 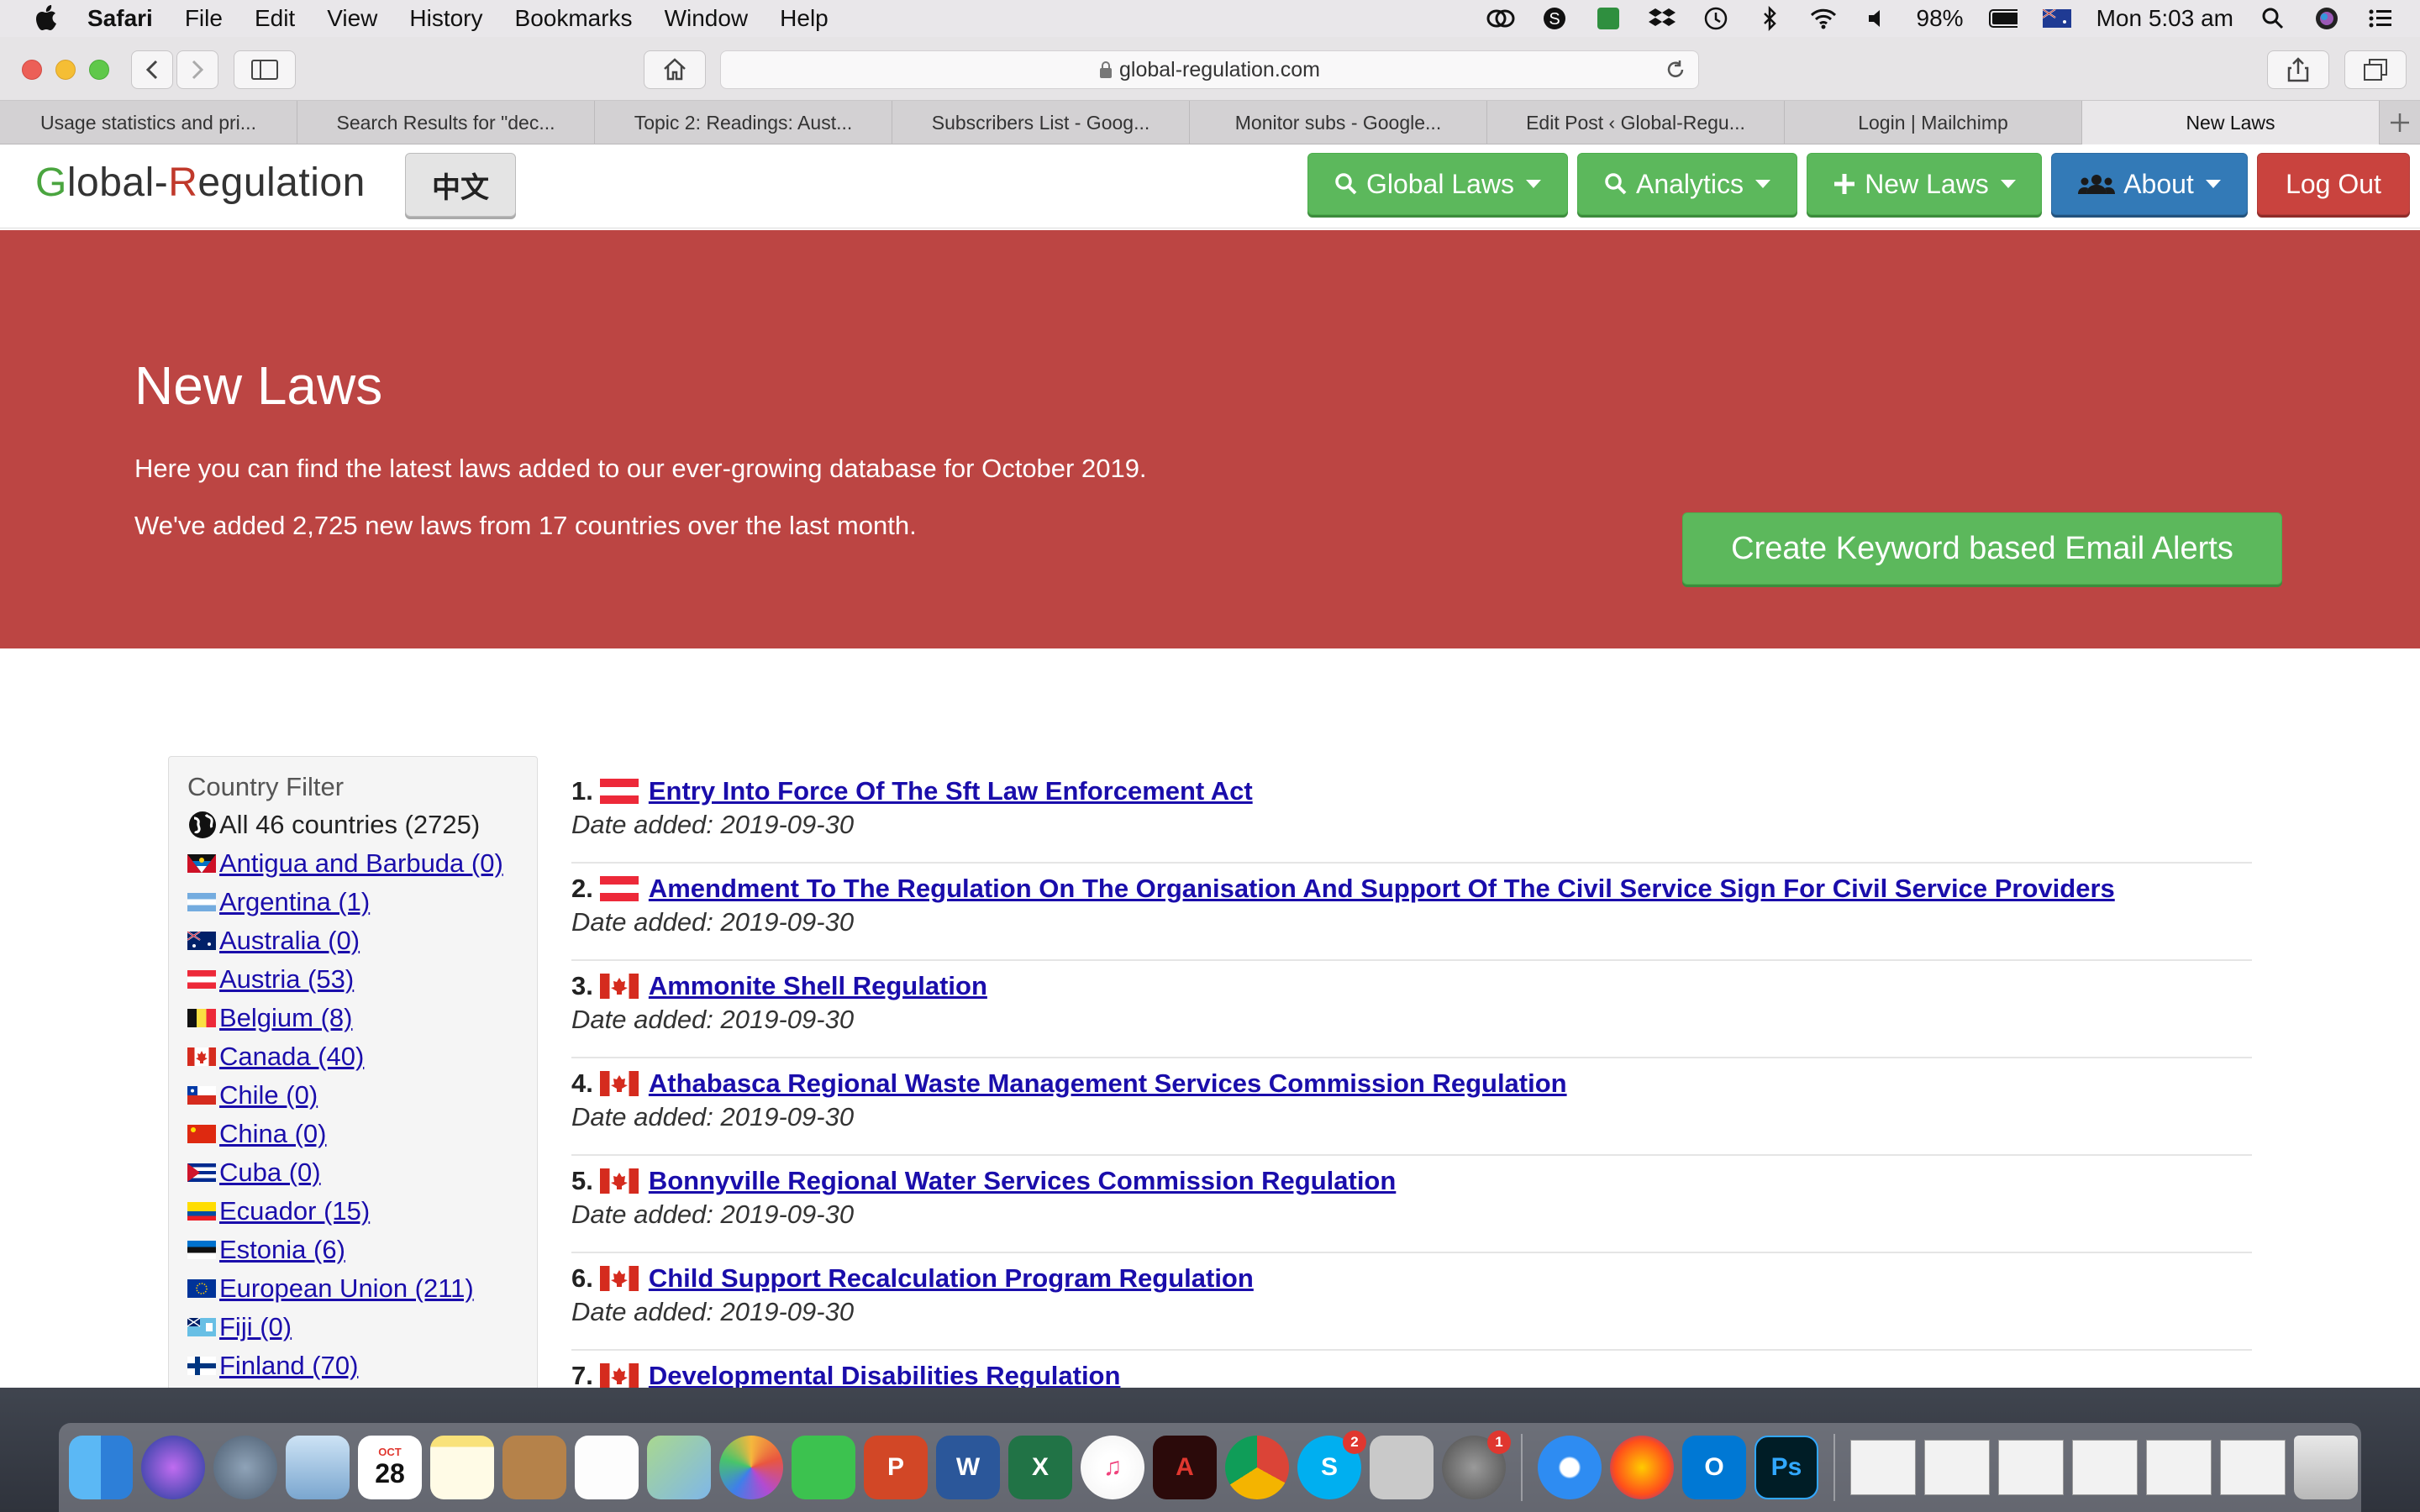 I want to click on address-bar: global-regulation.com, so click(x=1209, y=69).